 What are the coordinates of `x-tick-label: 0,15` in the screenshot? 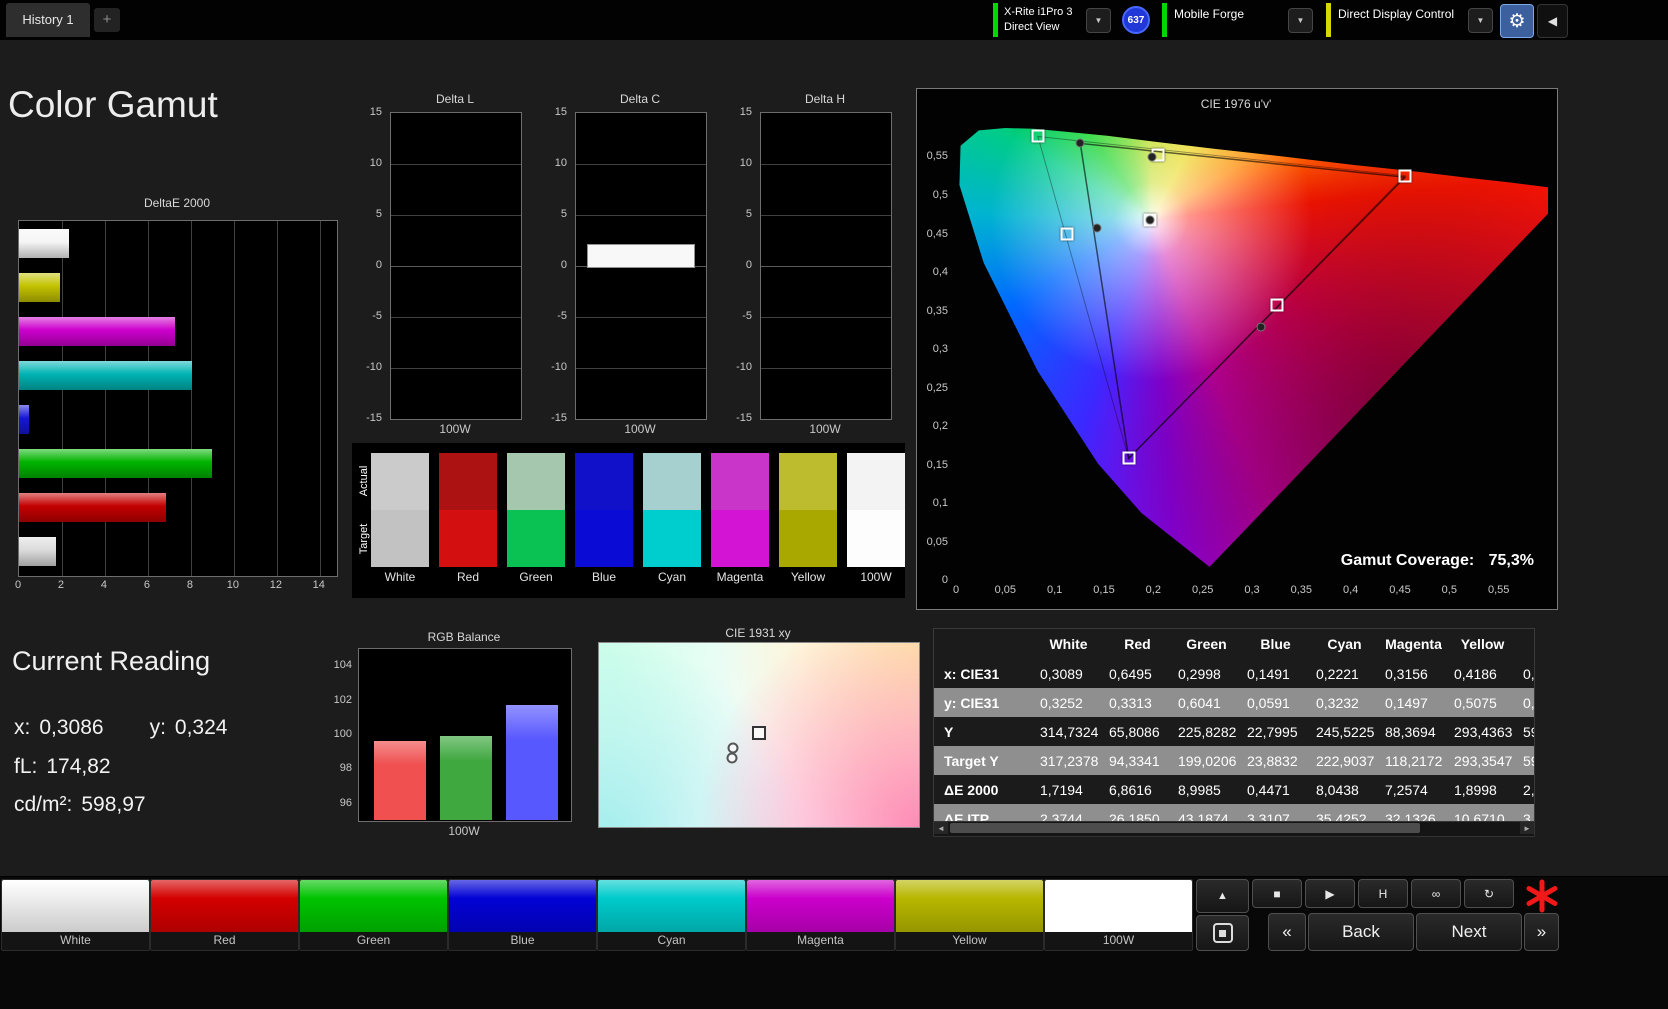 It's located at (1104, 590).